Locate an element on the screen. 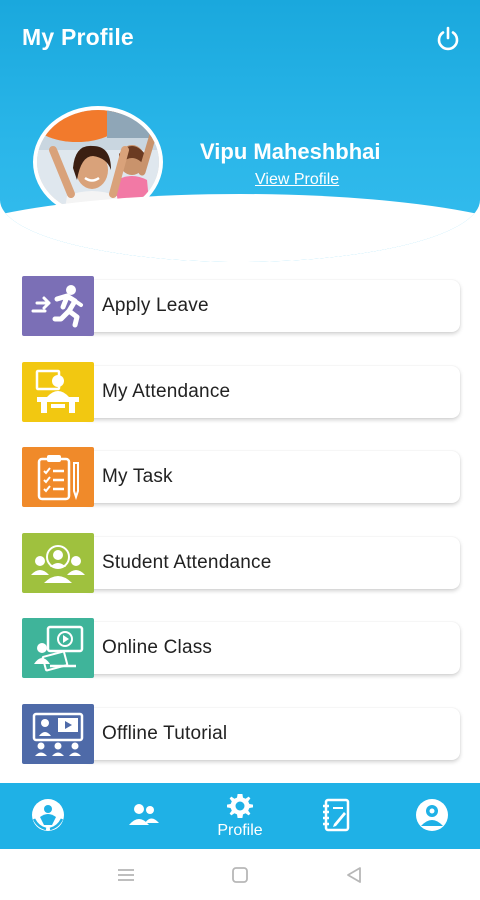  people-icon is located at coordinates (144, 814).